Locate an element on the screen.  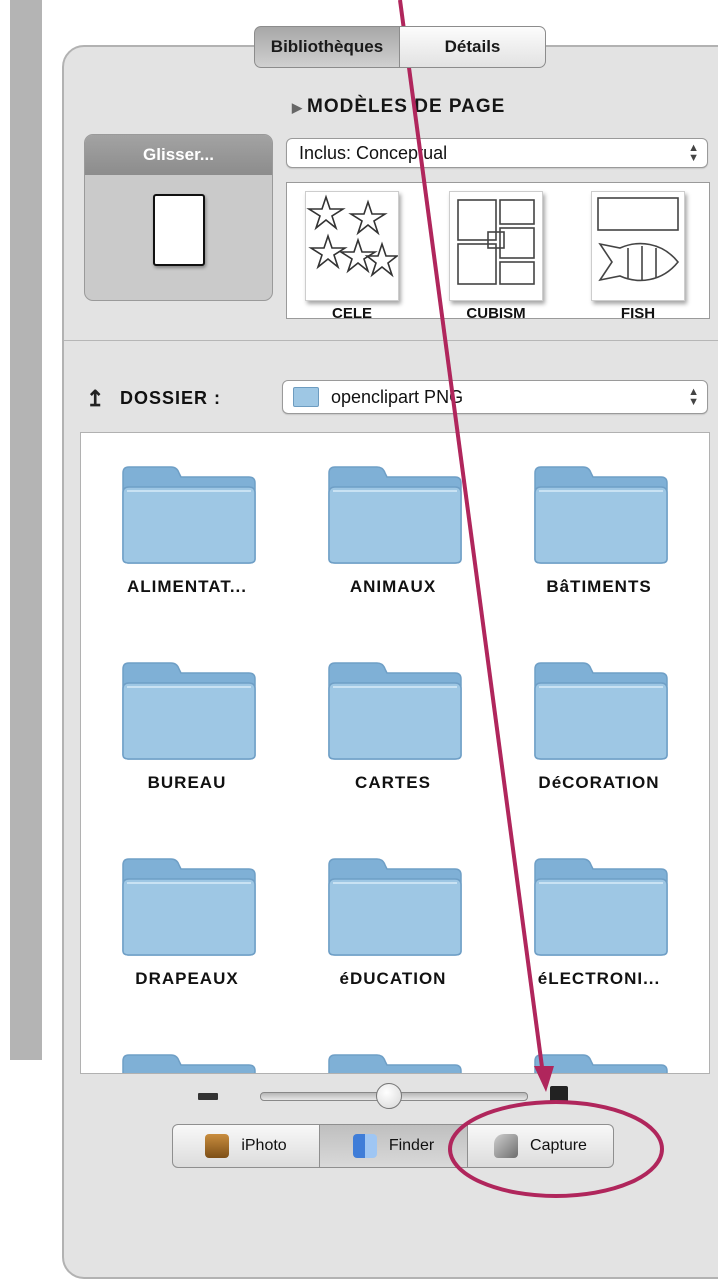
folder-name: BUREAU is located at coordinates (187, 782).